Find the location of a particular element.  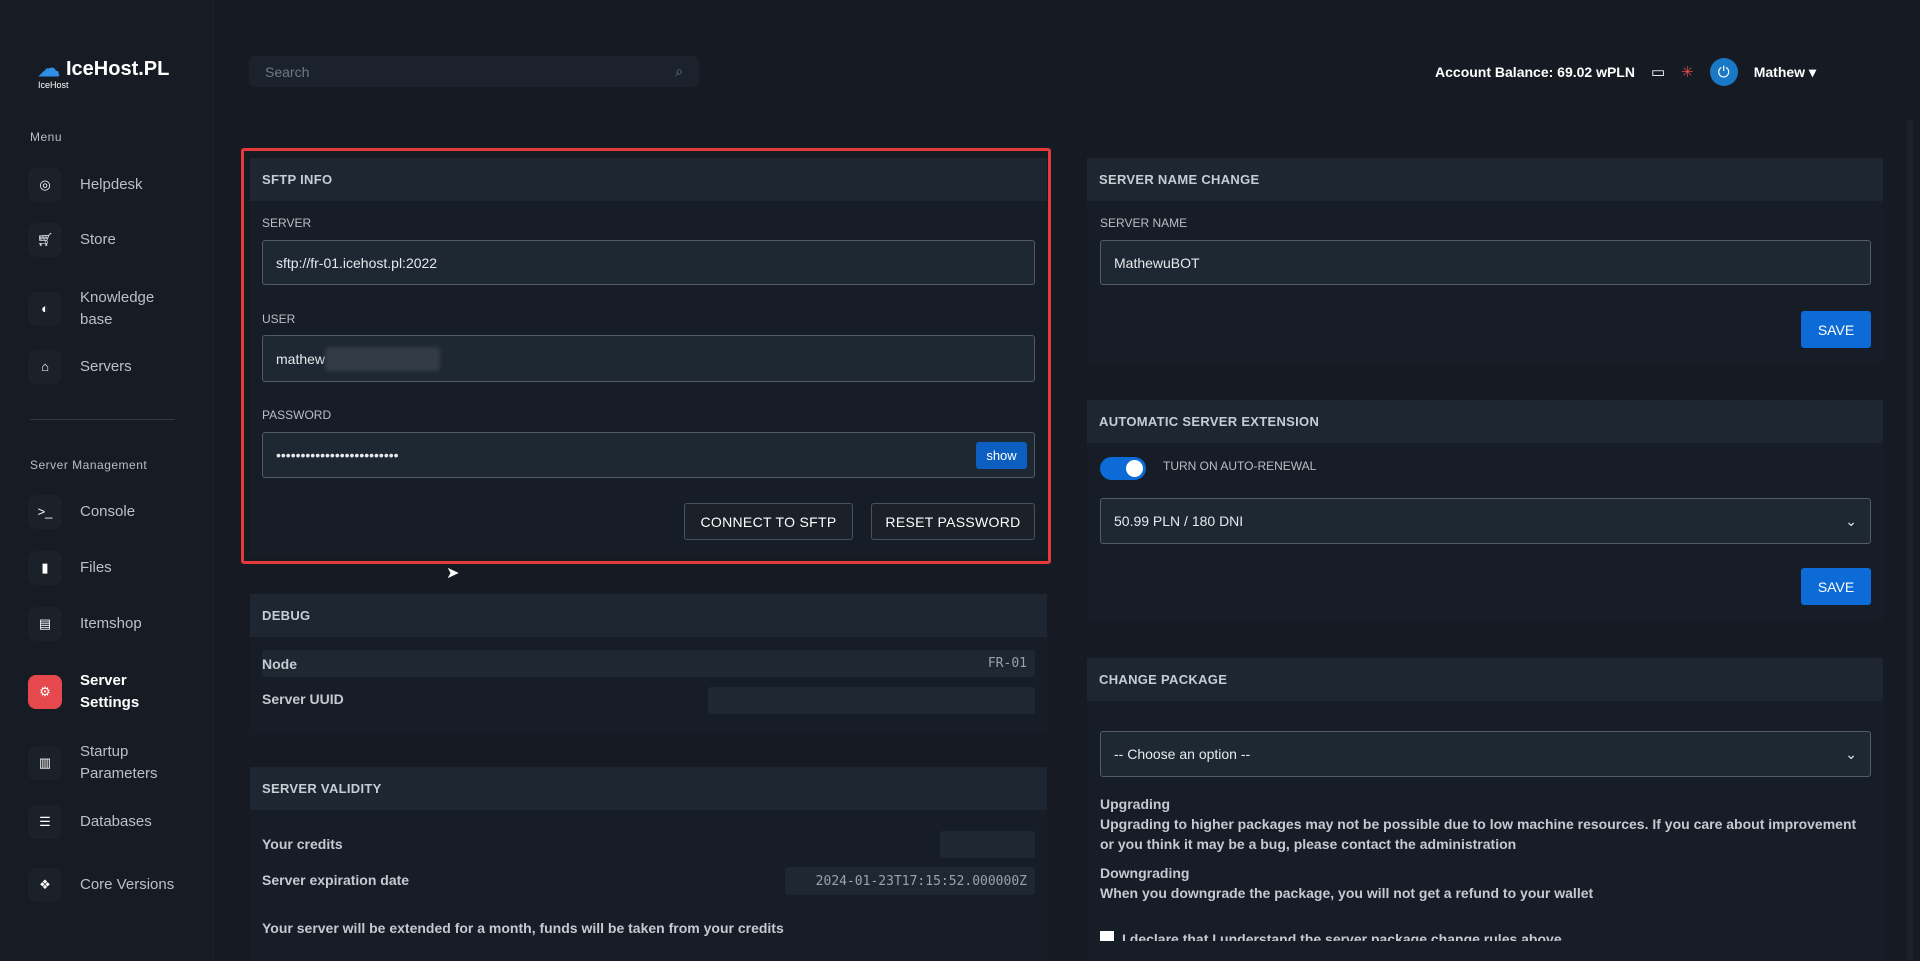

server-name-label: SERVER NAME is located at coordinates (1144, 223).